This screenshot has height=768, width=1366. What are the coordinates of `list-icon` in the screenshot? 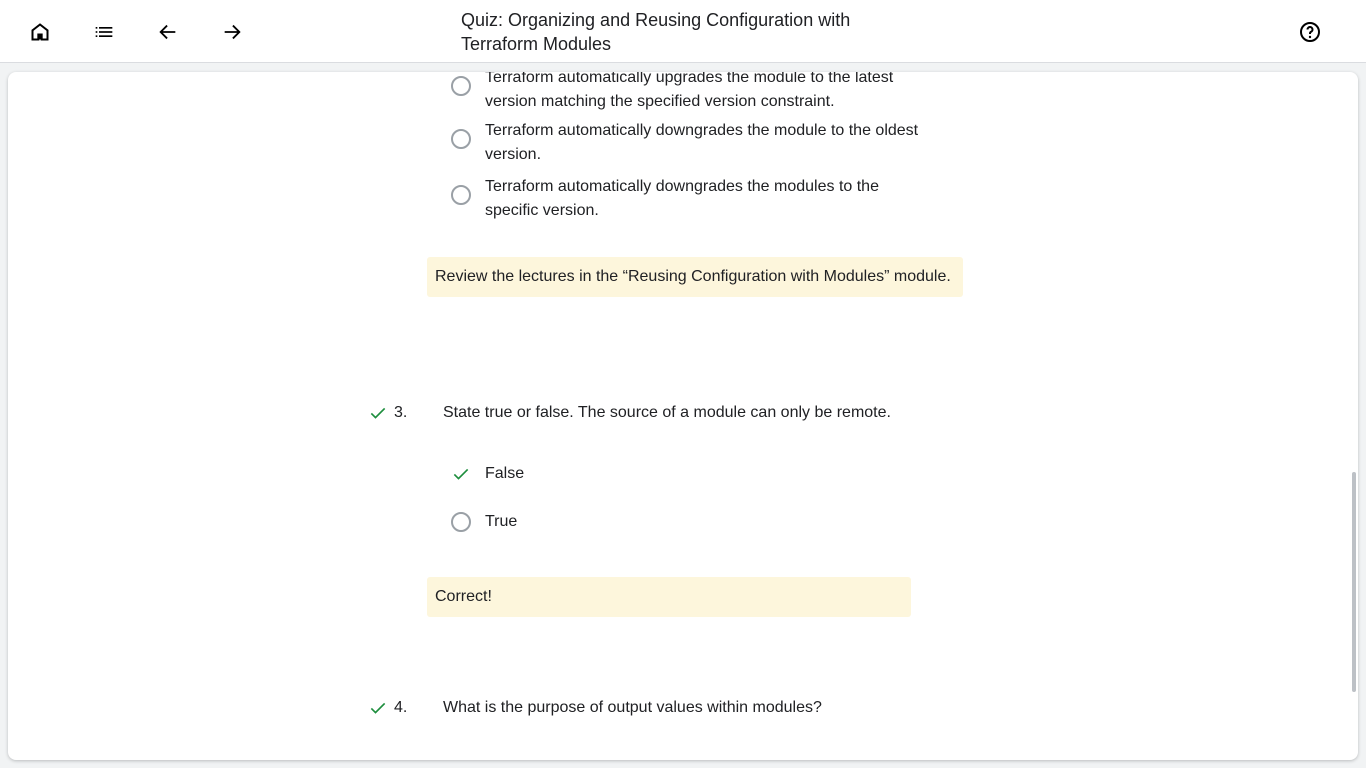 It's located at (104, 32).